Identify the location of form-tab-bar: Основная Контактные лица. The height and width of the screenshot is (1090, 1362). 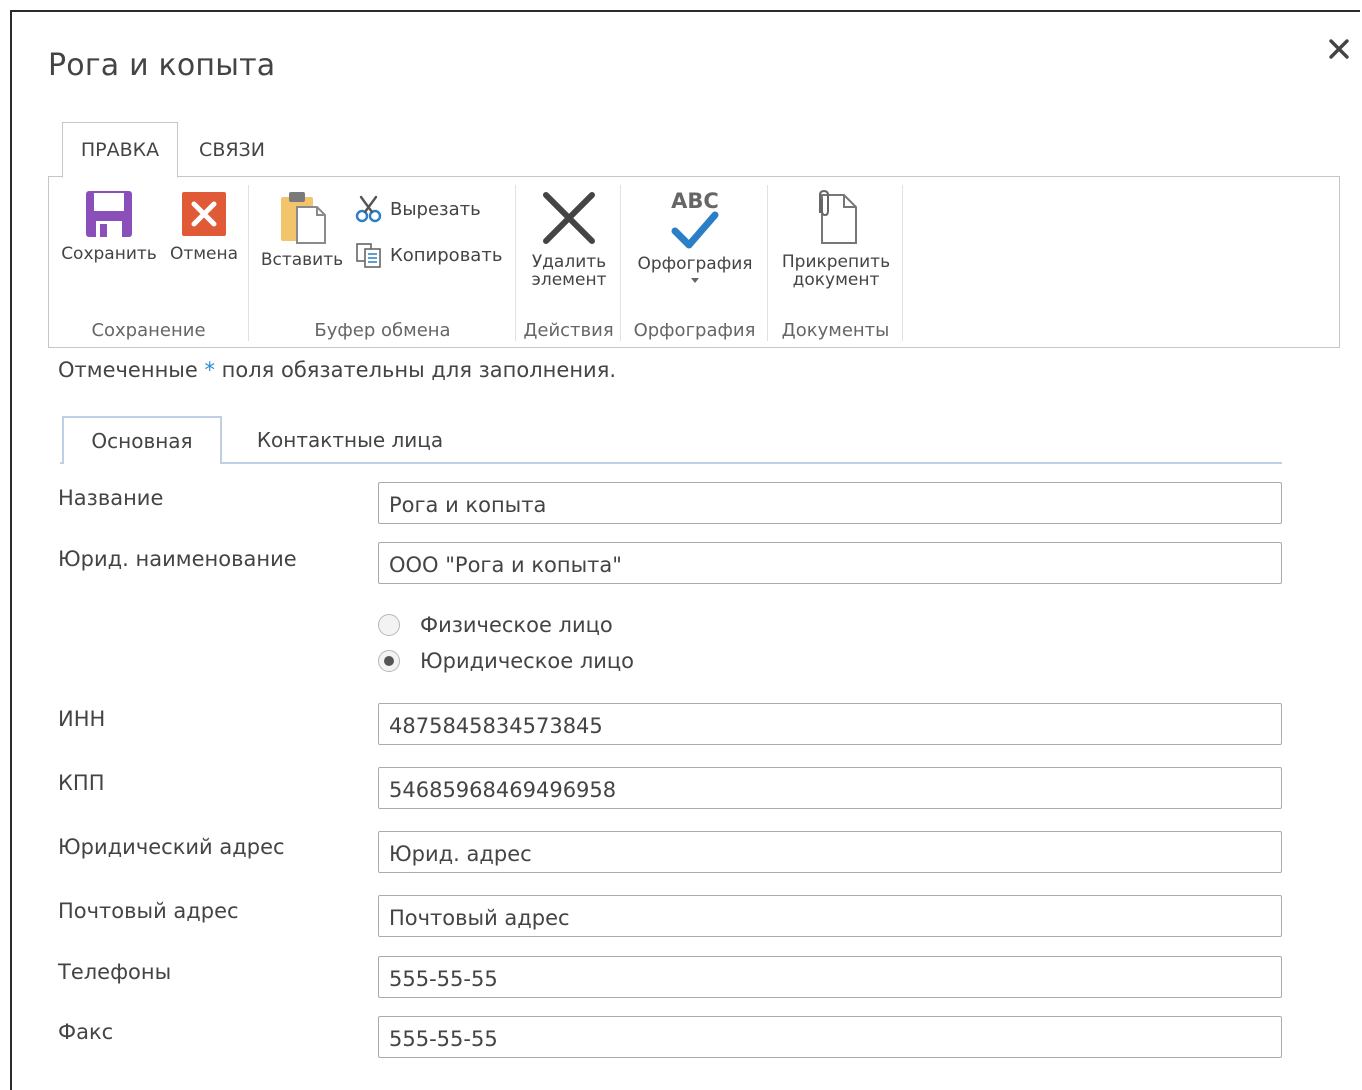
(671, 440).